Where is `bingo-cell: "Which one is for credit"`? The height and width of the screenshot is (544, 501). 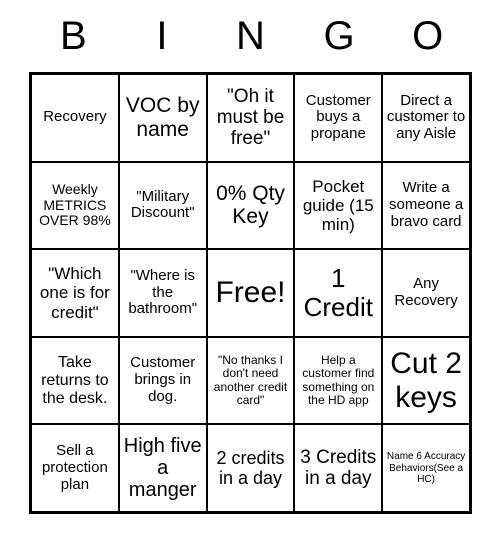 bingo-cell: "Which one is for credit" is located at coordinates (75, 293).